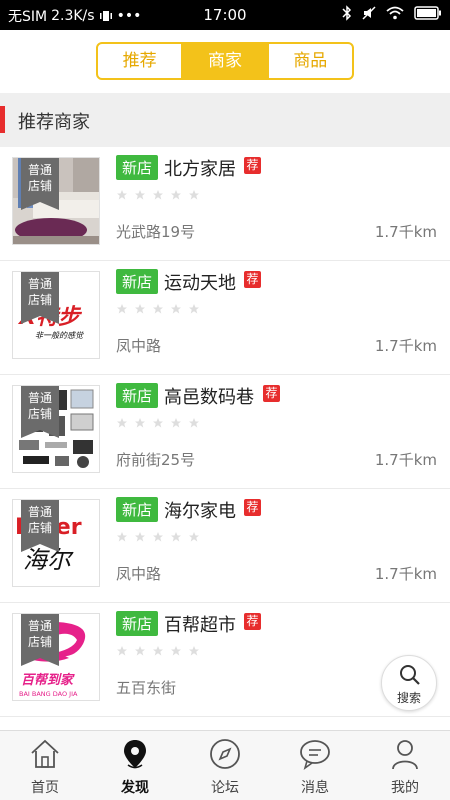 This screenshot has height=800, width=450. What do you see at coordinates (146, 688) in the screenshot?
I see `shop-address: 五百东街` at bounding box center [146, 688].